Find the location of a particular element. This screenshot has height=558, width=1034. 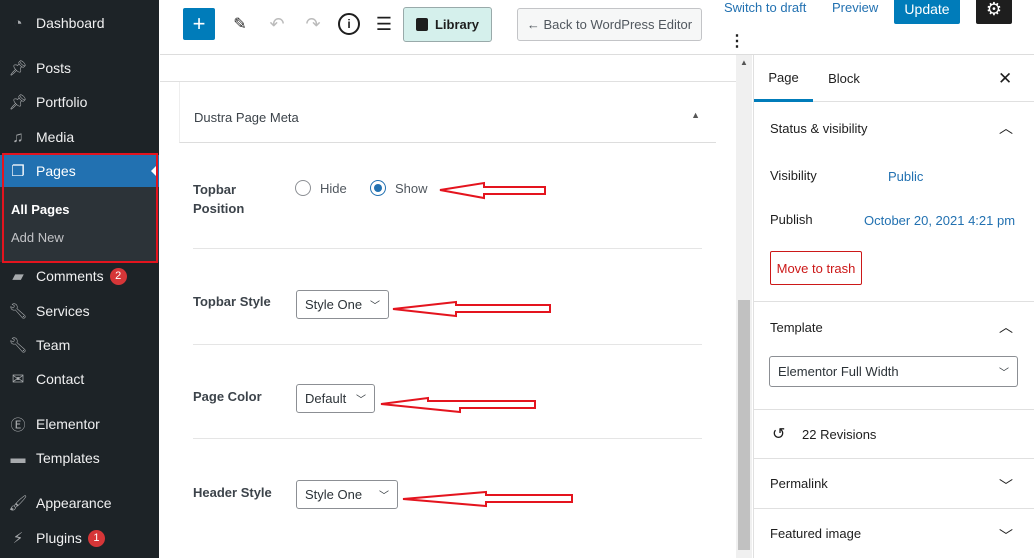

revisions-link: 22 Revisions is located at coordinates (839, 434).